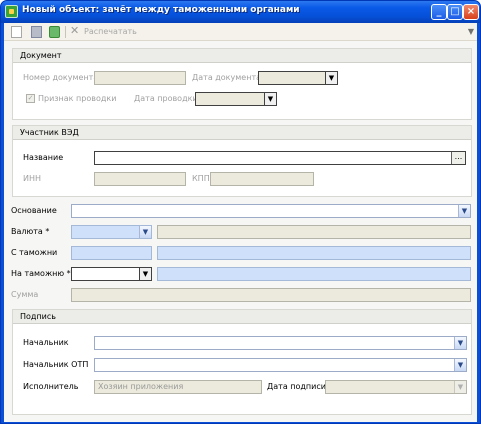 This screenshot has height=424, width=481. I want to click on posting-date-picker: ▼, so click(236, 99).